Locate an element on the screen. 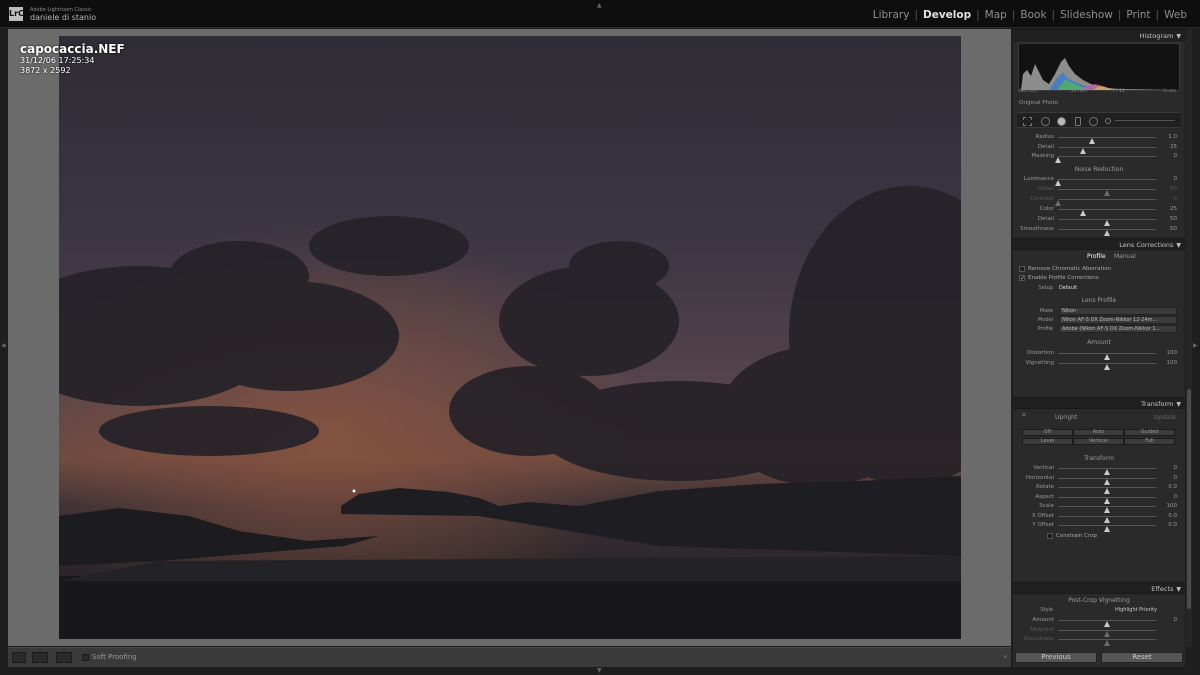  module-develop: | Develop is located at coordinates (940, 15).